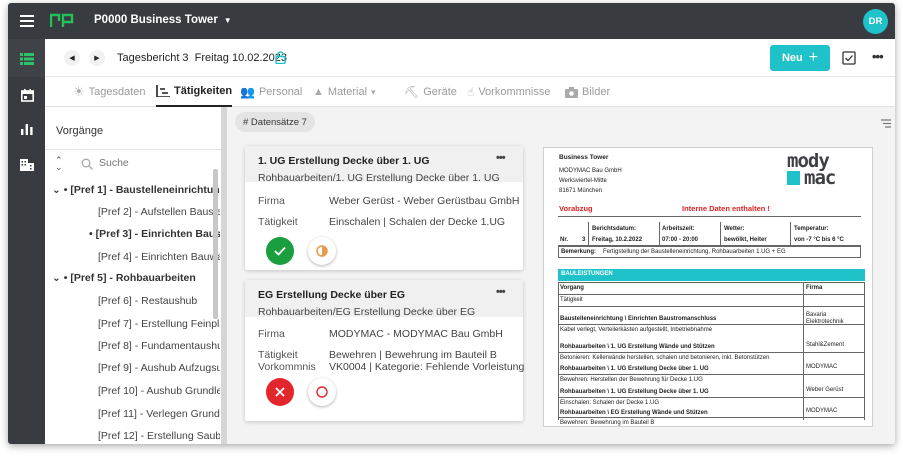 This screenshot has height=458, width=903. What do you see at coordinates (344, 92) in the screenshot?
I see `tab-material: ▲ Material ▾` at bounding box center [344, 92].